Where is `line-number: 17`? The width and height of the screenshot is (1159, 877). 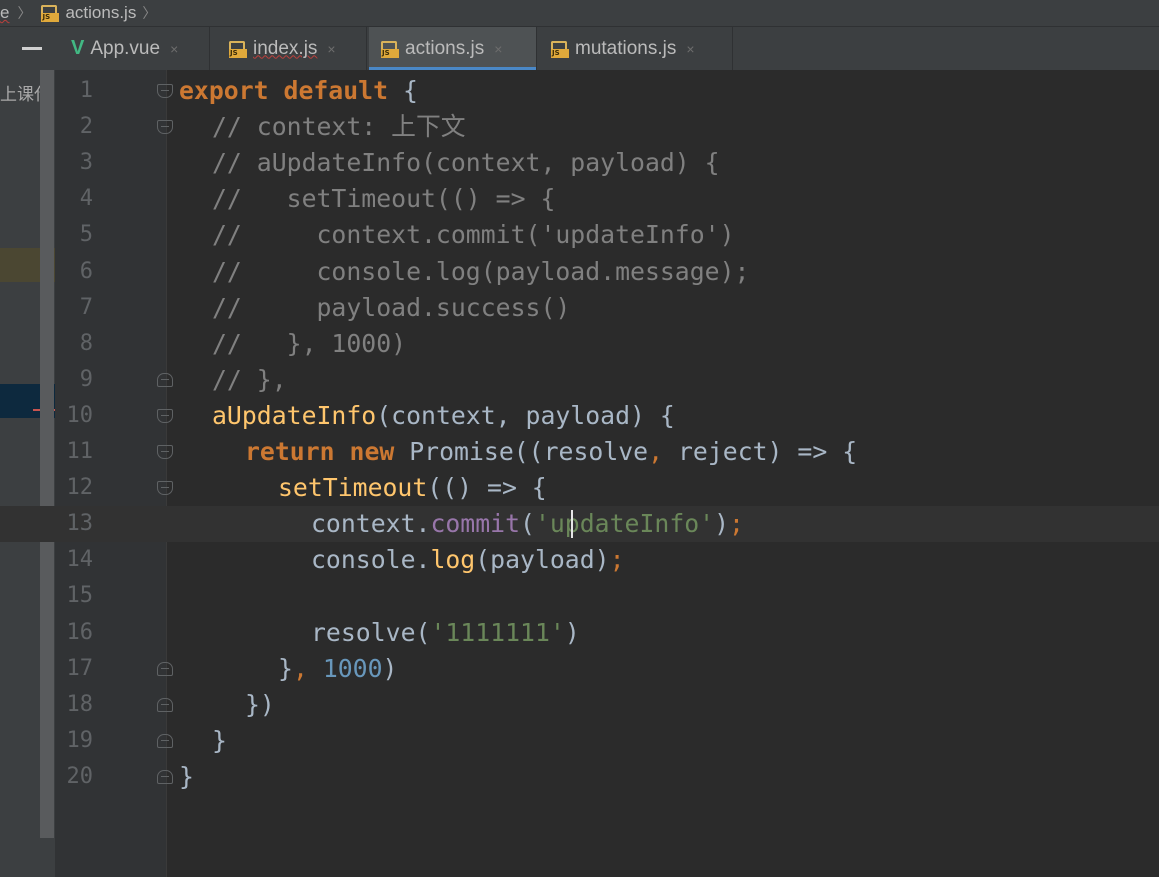 line-number: 17 is located at coordinates (80, 668).